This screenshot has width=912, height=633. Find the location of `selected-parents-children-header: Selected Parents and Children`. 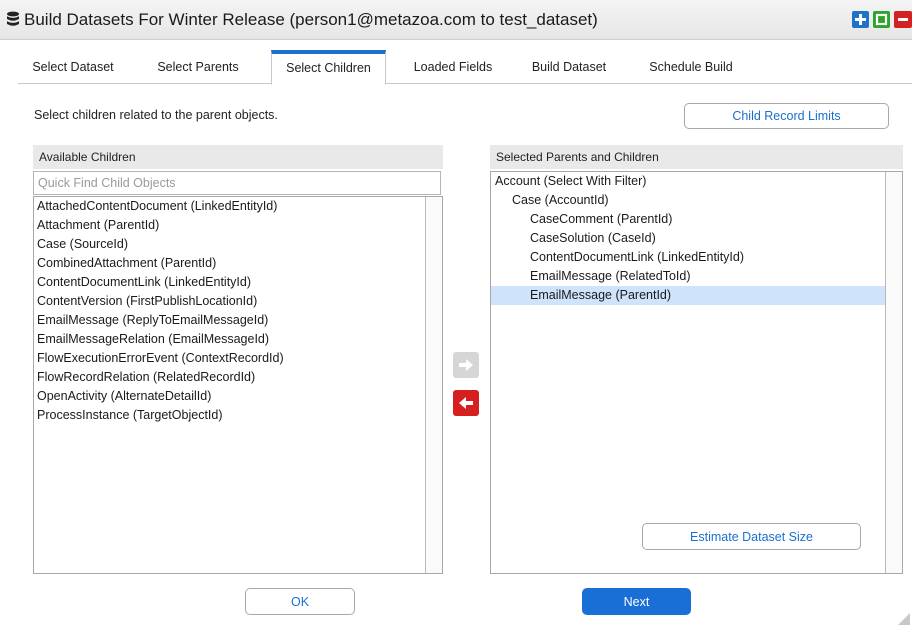

selected-parents-children-header: Selected Parents and Children is located at coordinates (696, 157).